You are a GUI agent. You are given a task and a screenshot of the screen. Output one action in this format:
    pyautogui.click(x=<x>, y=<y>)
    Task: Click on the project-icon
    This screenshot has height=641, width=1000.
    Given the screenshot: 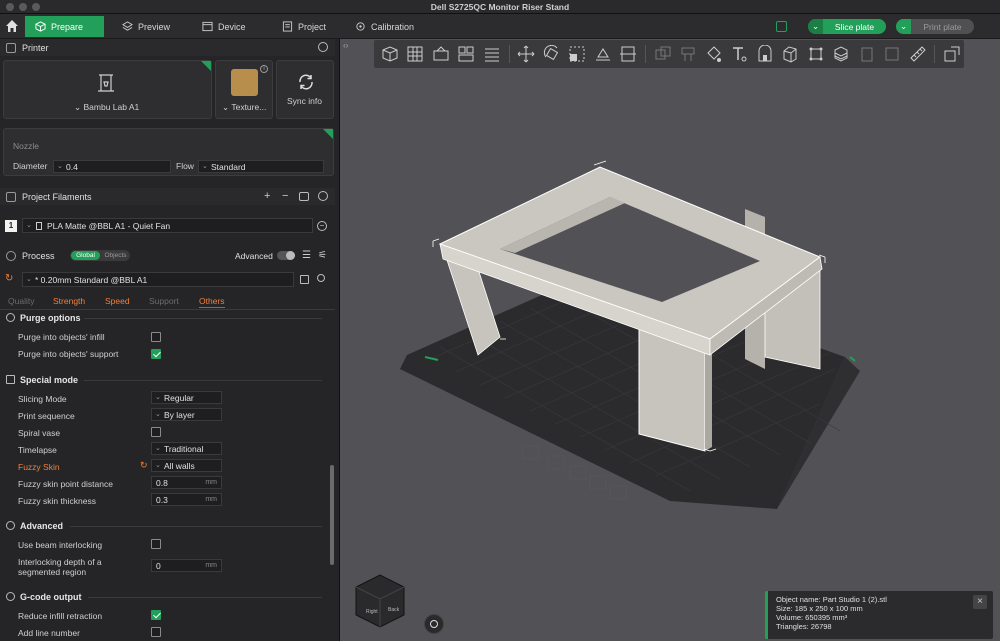 What is the action you would take?
    pyautogui.click(x=287, y=26)
    